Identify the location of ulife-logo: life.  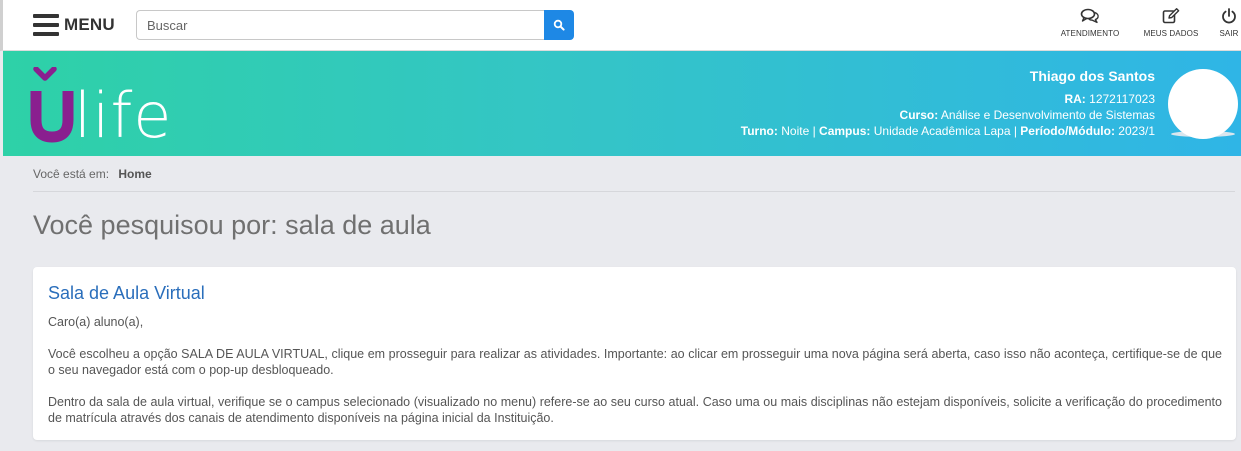
(110, 106).